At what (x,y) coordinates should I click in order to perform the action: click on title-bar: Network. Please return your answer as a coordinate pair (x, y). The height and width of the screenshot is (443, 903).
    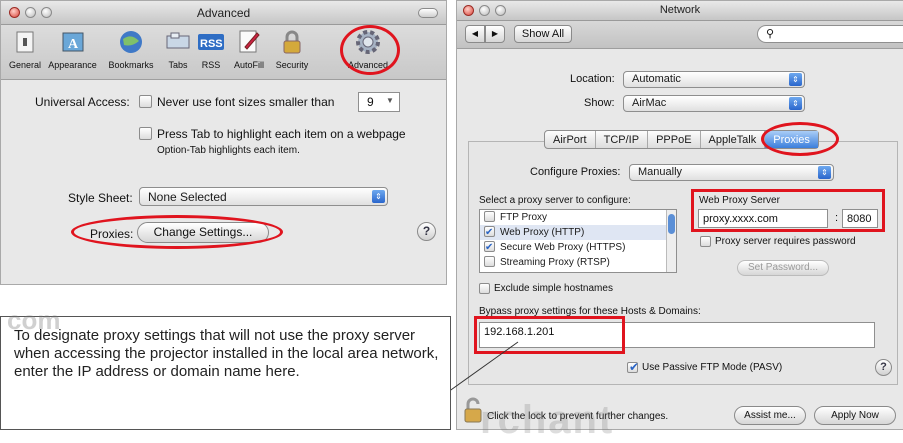
    Looking at the image, I should click on (680, 11).